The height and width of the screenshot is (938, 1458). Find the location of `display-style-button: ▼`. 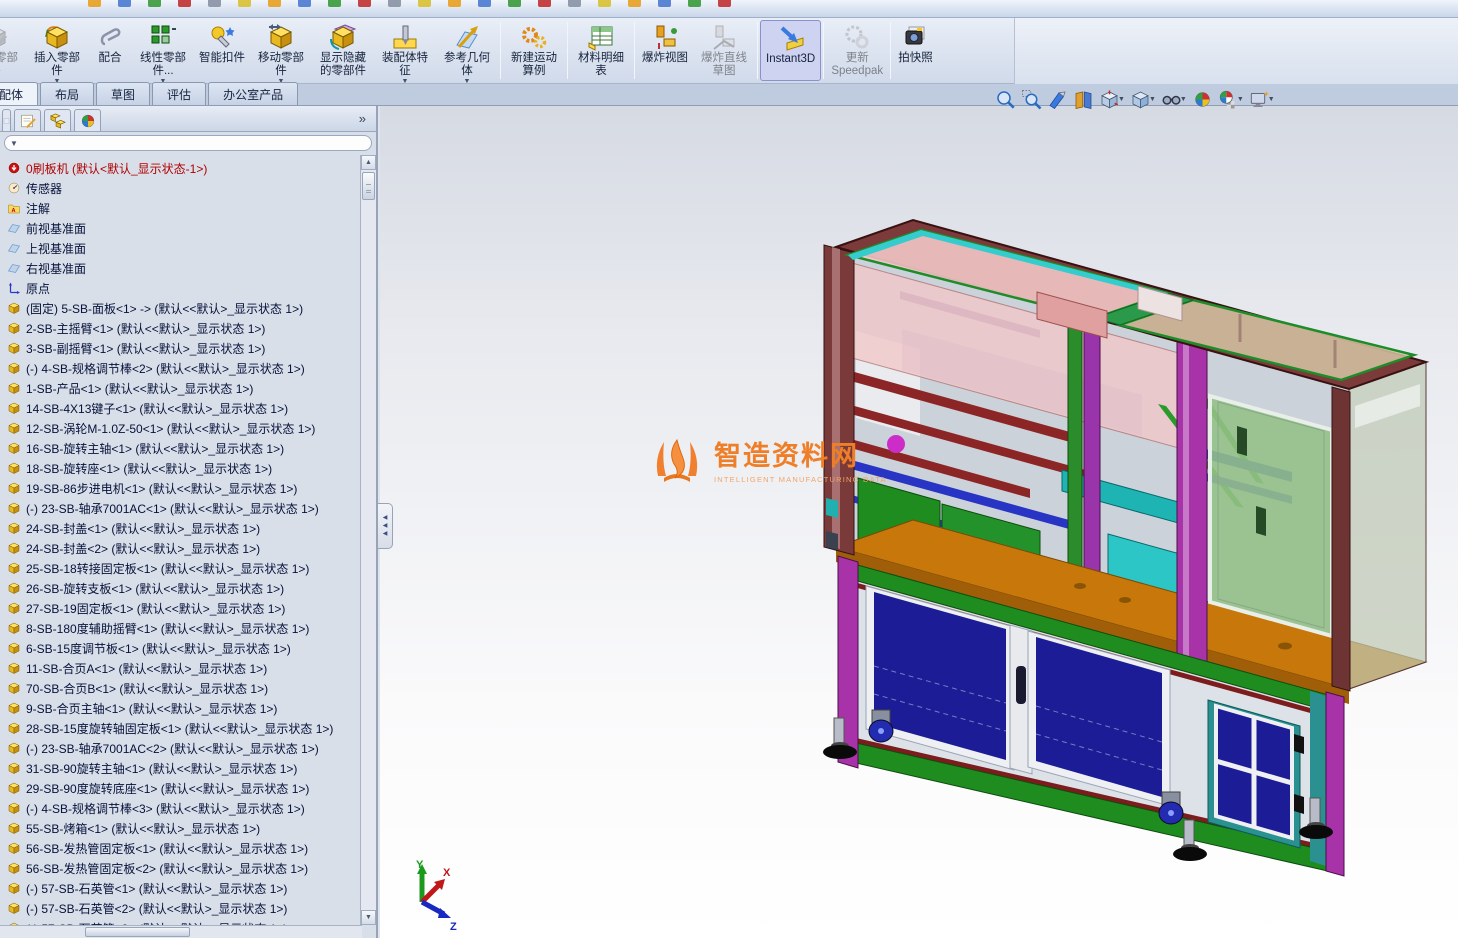

display-style-button: ▼ is located at coordinates (1143, 99).